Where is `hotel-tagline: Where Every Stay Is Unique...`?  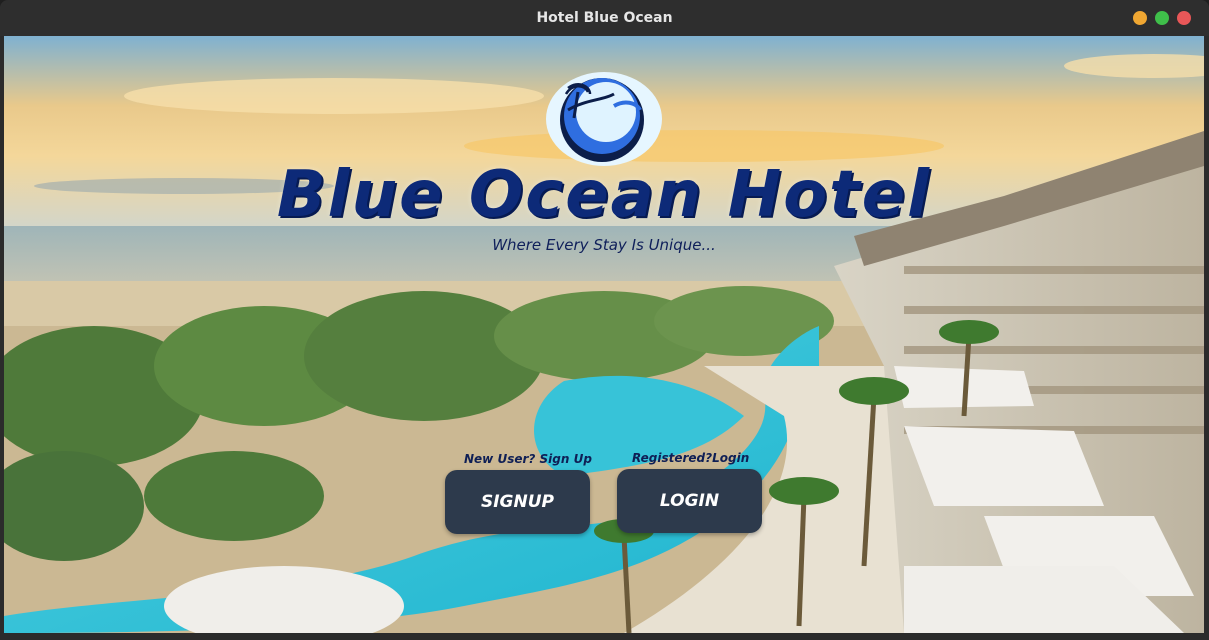 hotel-tagline: Where Every Stay Is Unique... is located at coordinates (604, 245).